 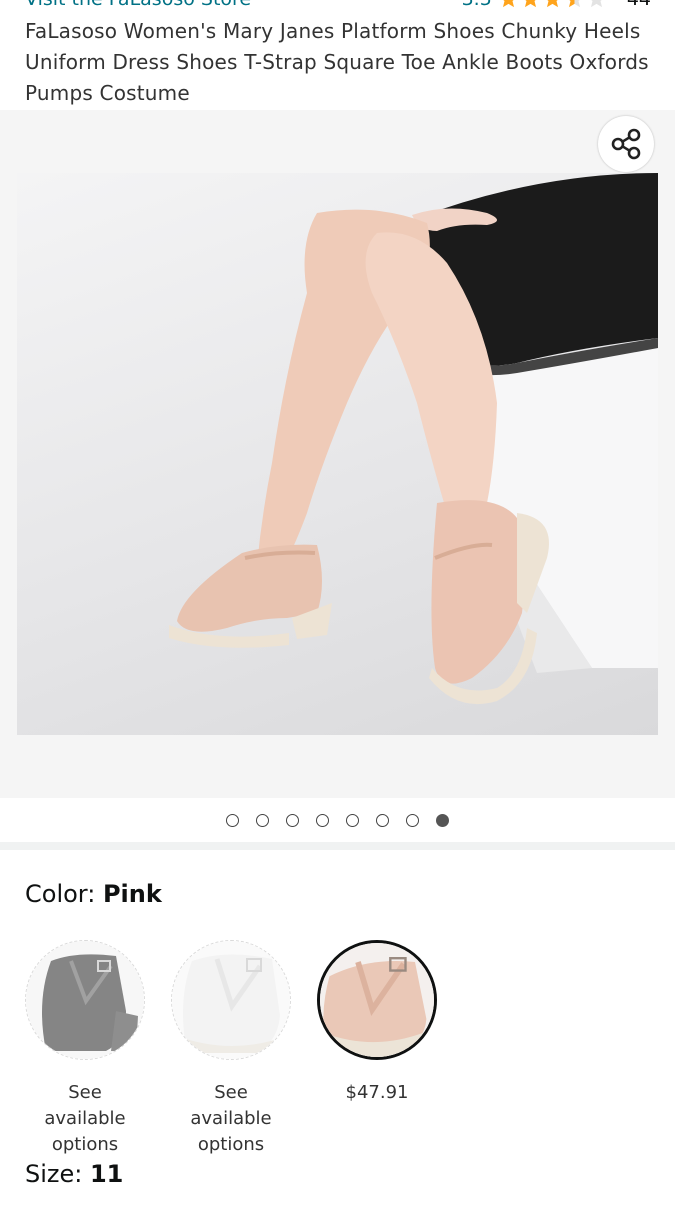 I want to click on section-divider, so click(x=337, y=846).